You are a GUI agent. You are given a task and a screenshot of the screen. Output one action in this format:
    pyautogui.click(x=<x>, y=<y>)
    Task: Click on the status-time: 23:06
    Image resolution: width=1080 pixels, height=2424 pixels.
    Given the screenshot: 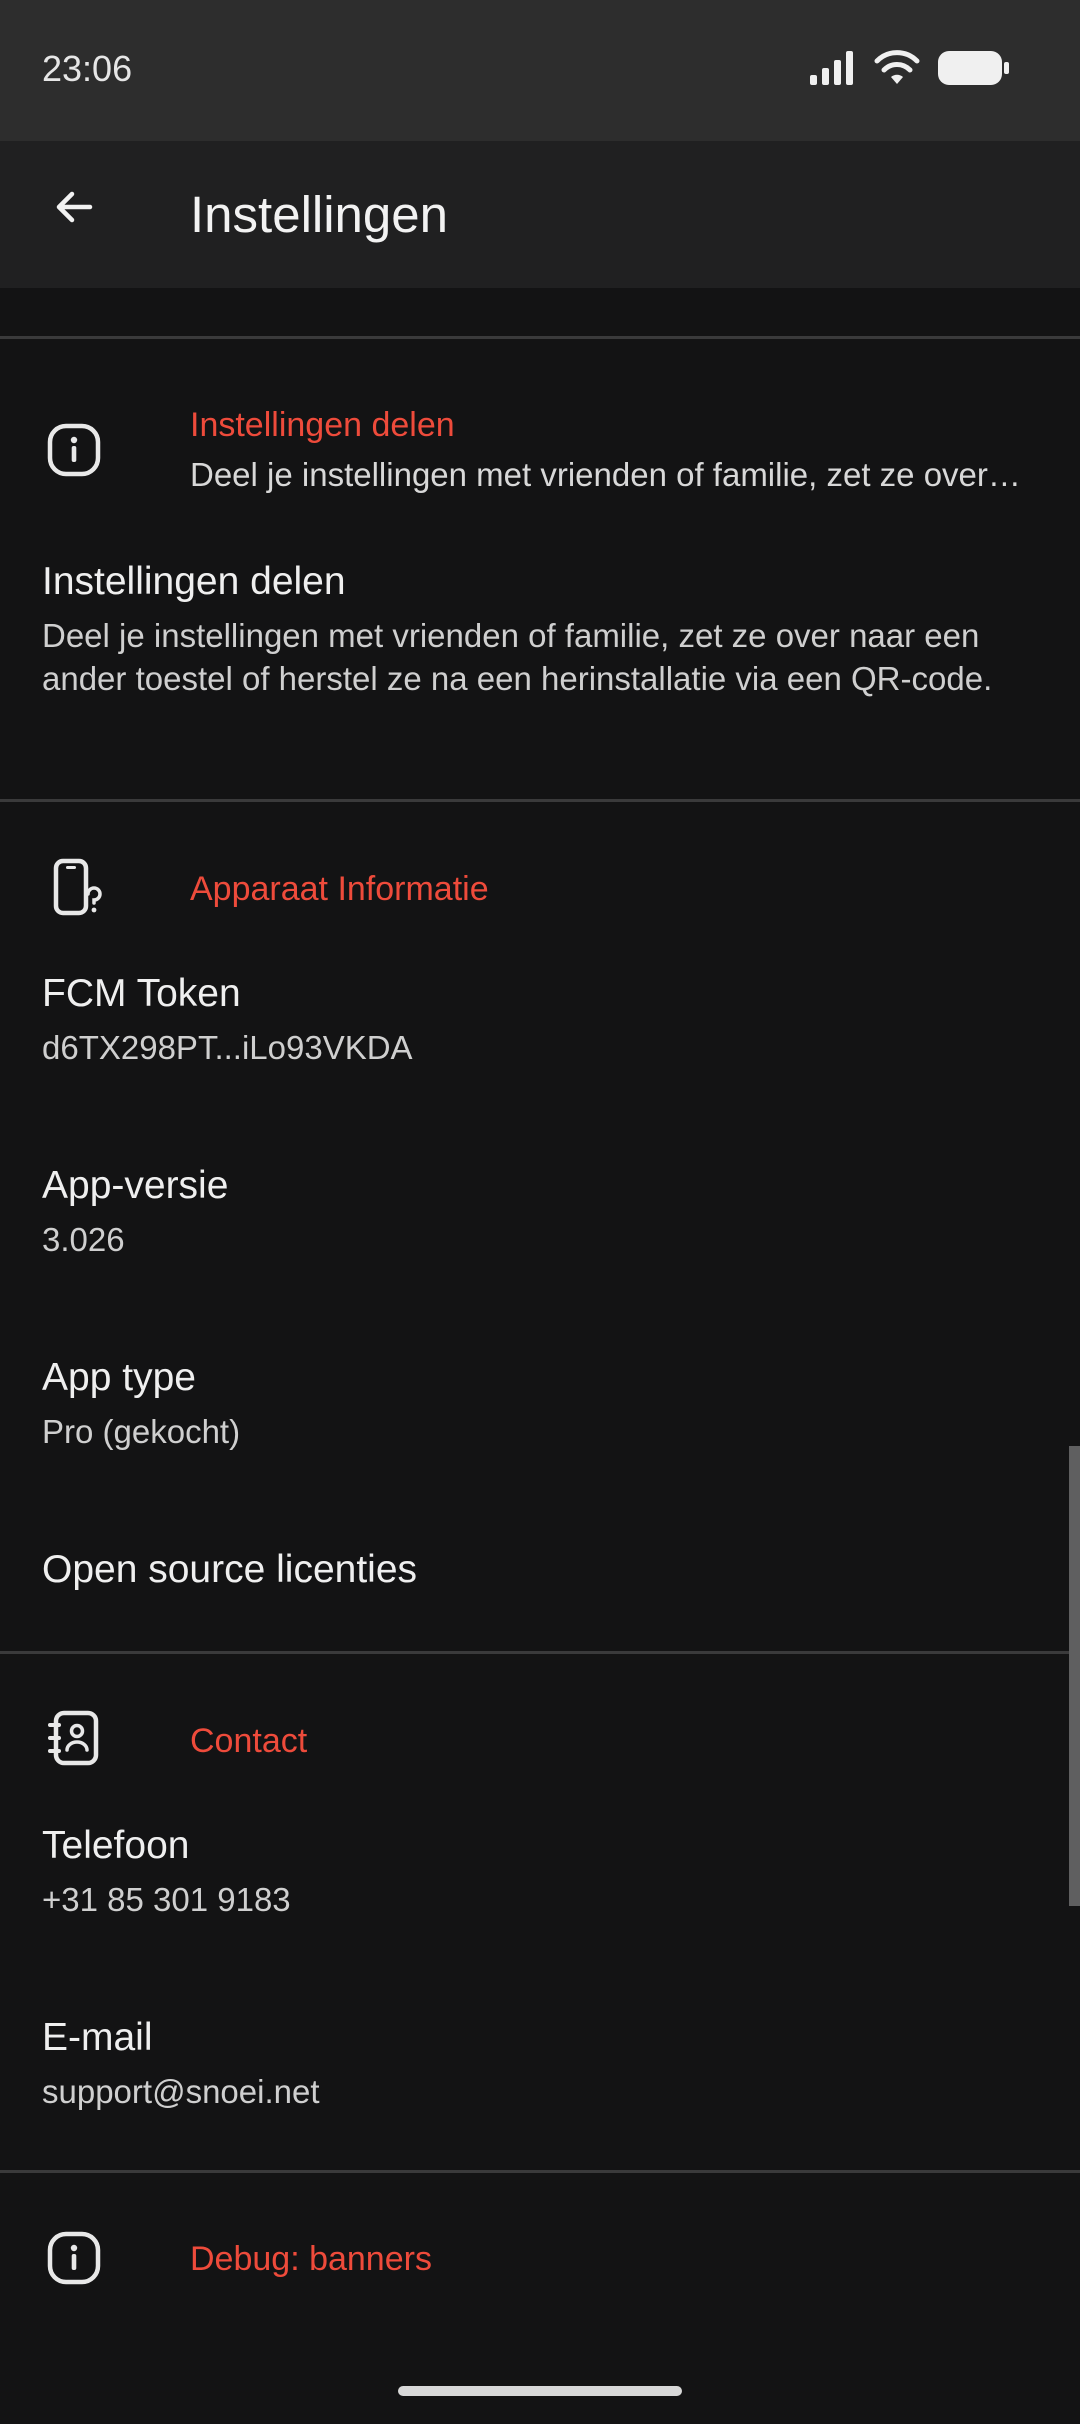 What is the action you would take?
    pyautogui.click(x=87, y=68)
    